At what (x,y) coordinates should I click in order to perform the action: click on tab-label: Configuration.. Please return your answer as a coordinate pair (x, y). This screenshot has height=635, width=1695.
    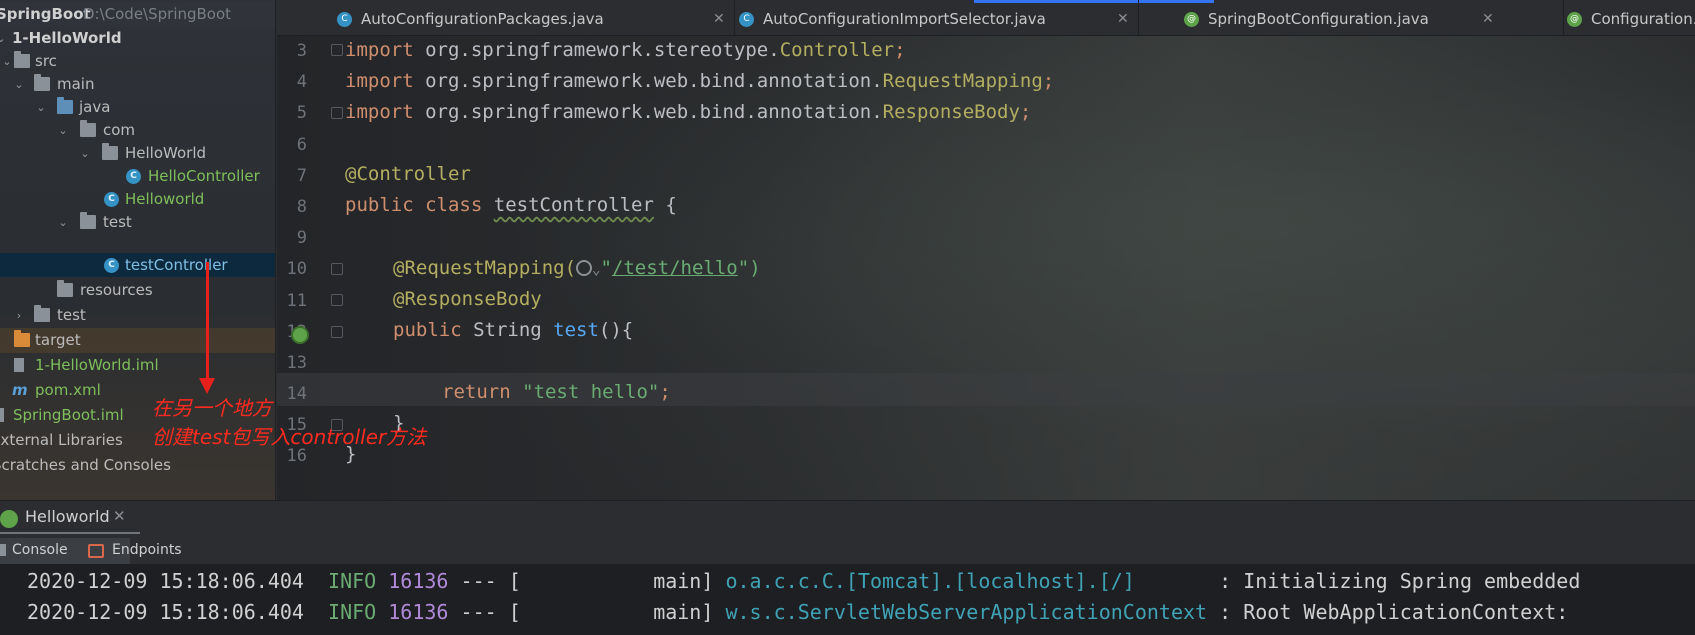
    Looking at the image, I should click on (1643, 19).